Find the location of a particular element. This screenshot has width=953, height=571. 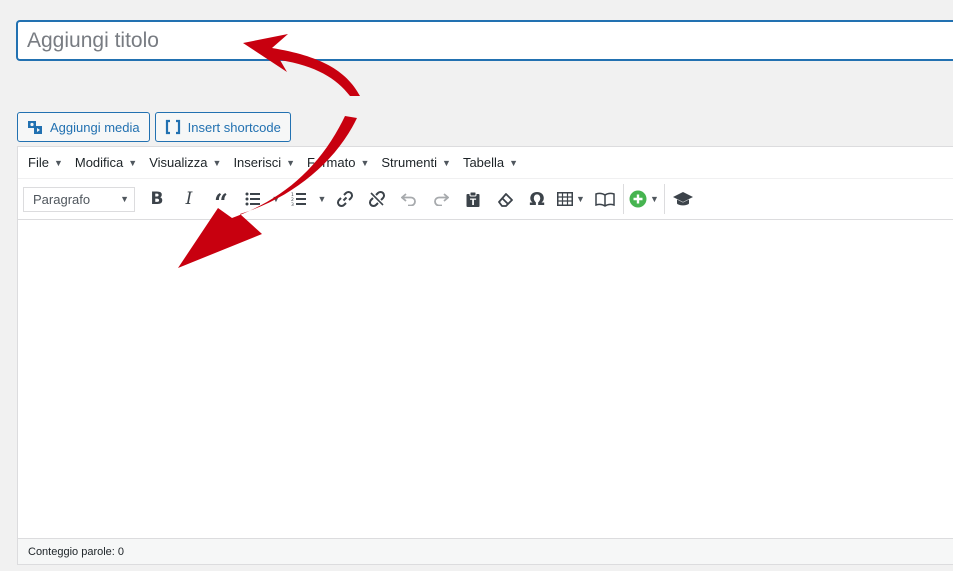

blockquote-icon: “ is located at coordinates (221, 199).